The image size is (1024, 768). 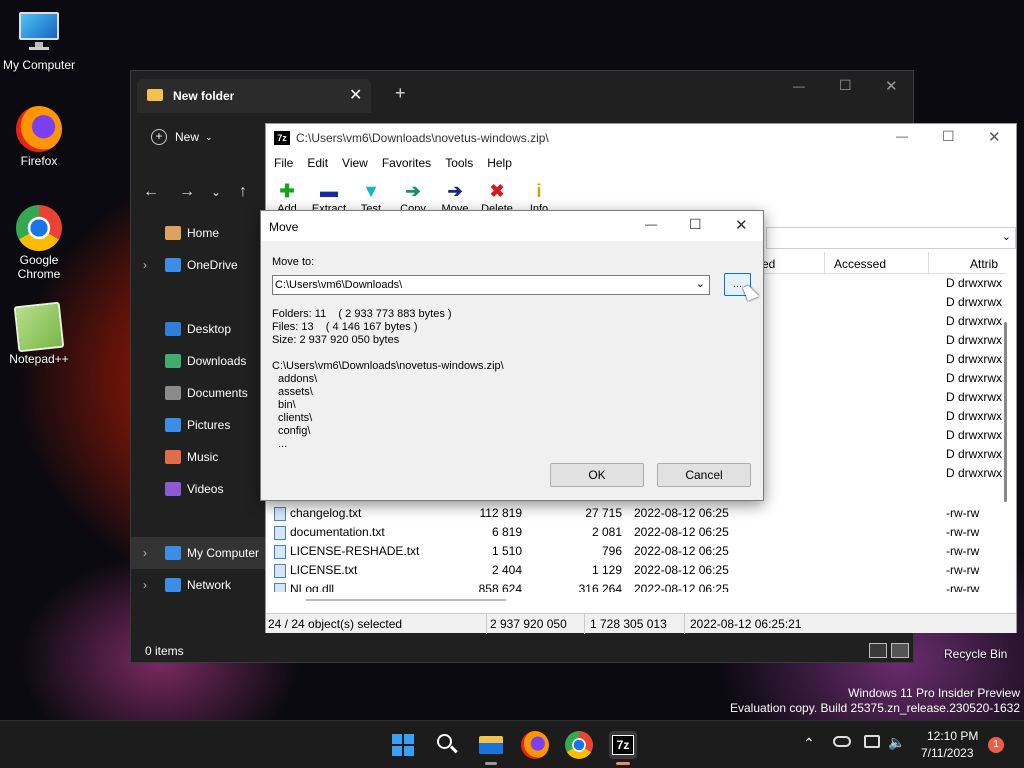 What do you see at coordinates (403, 745) in the screenshot?
I see `start-icon` at bounding box center [403, 745].